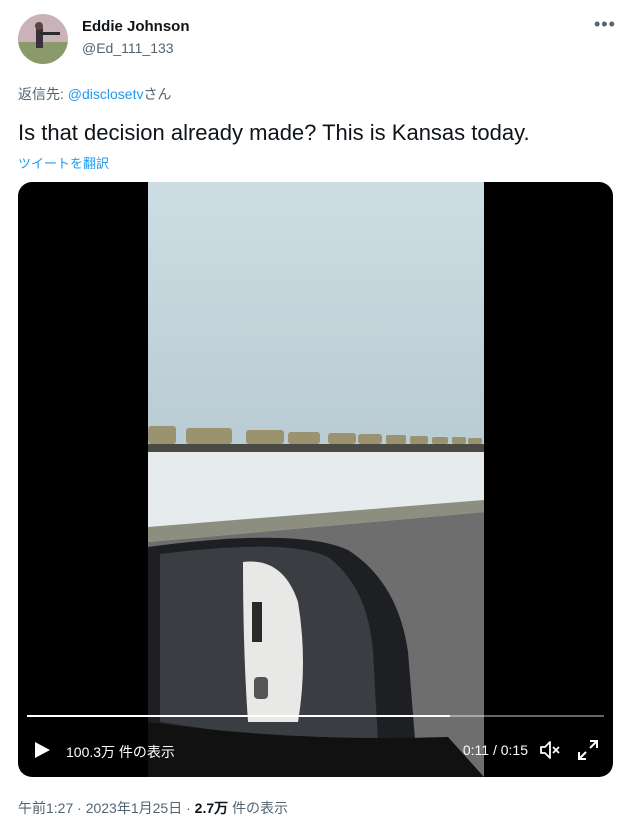 The width and height of the screenshot is (629, 831). I want to click on translate-link: ツイートを翻訳, so click(63, 162).